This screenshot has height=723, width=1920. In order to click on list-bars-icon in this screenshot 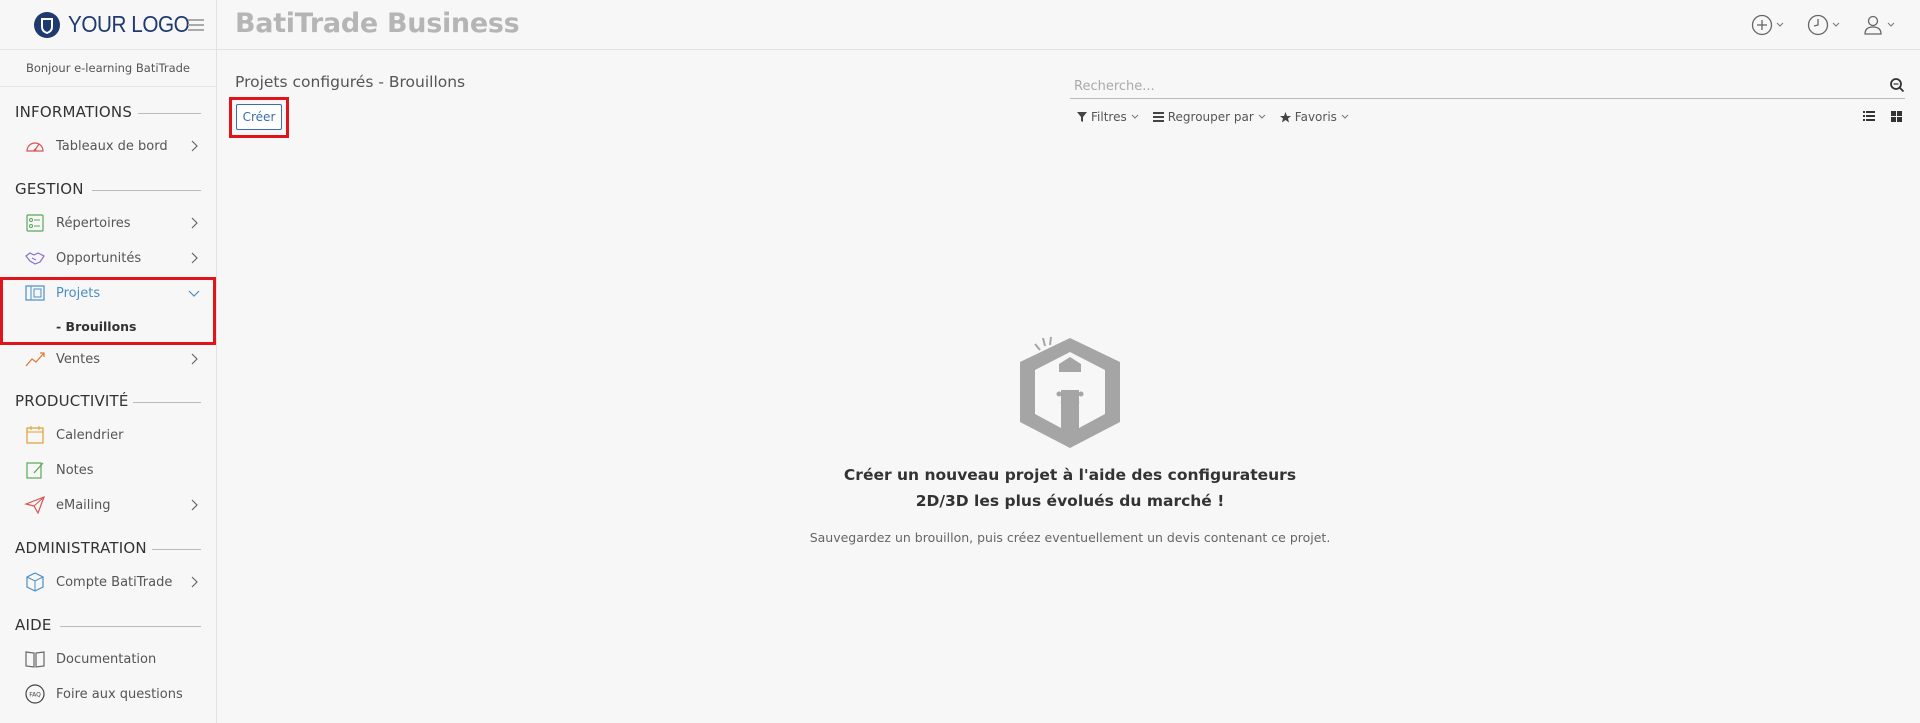, I will do `click(1158, 117)`.